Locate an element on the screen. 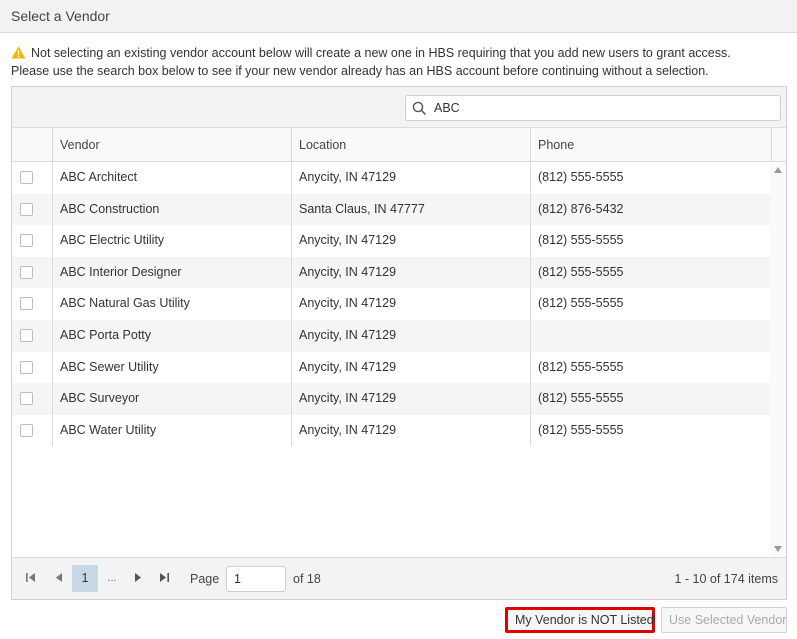 The width and height of the screenshot is (797, 639). search-box is located at coordinates (593, 108).